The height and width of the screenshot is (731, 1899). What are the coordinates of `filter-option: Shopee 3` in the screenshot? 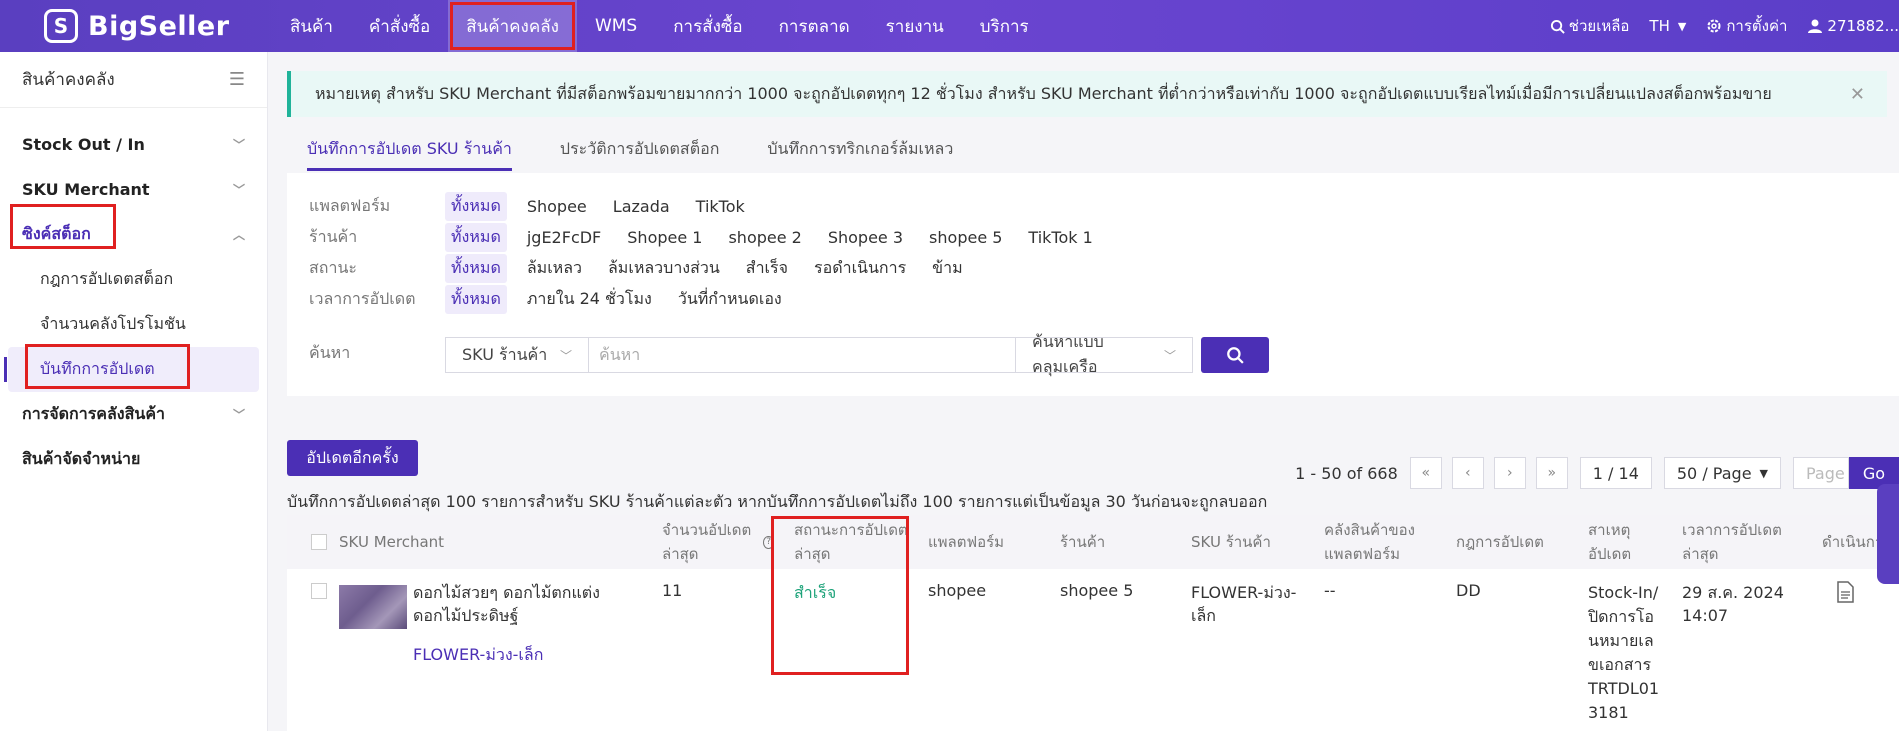 It's located at (865, 237).